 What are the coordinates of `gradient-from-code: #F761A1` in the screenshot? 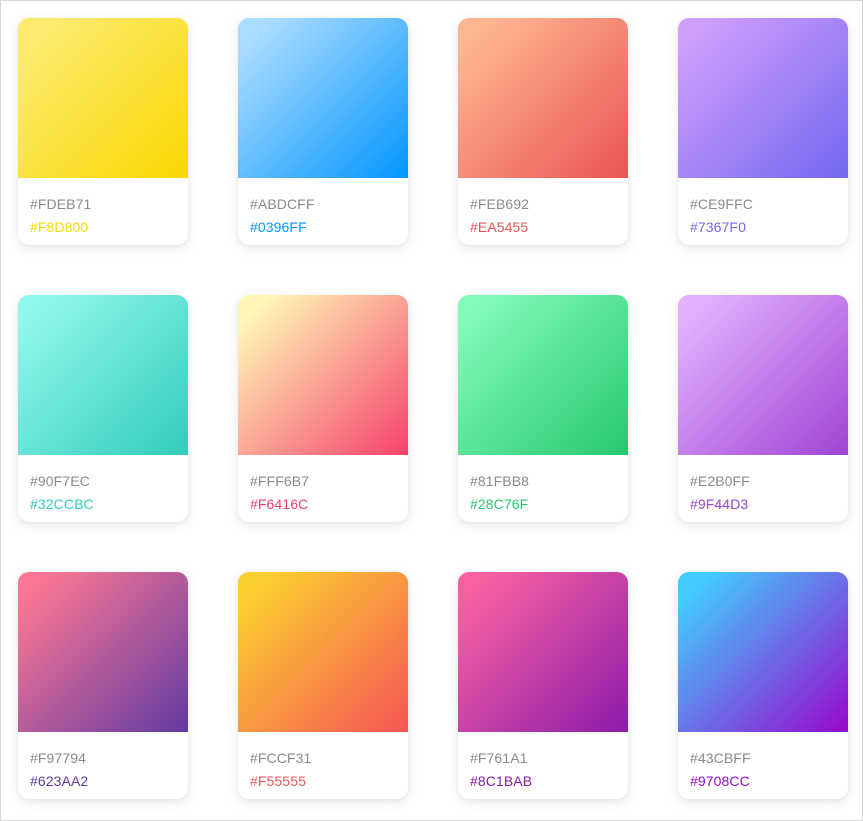 It's located at (549, 758).